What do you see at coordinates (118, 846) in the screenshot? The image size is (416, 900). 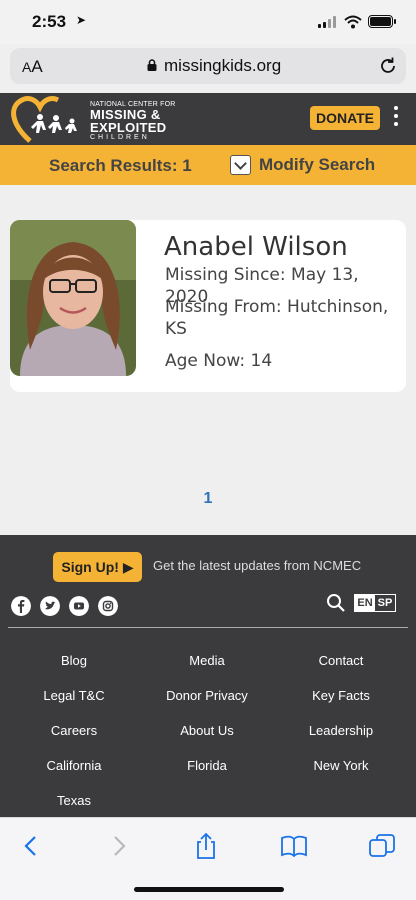 I see `forward-icon` at bounding box center [118, 846].